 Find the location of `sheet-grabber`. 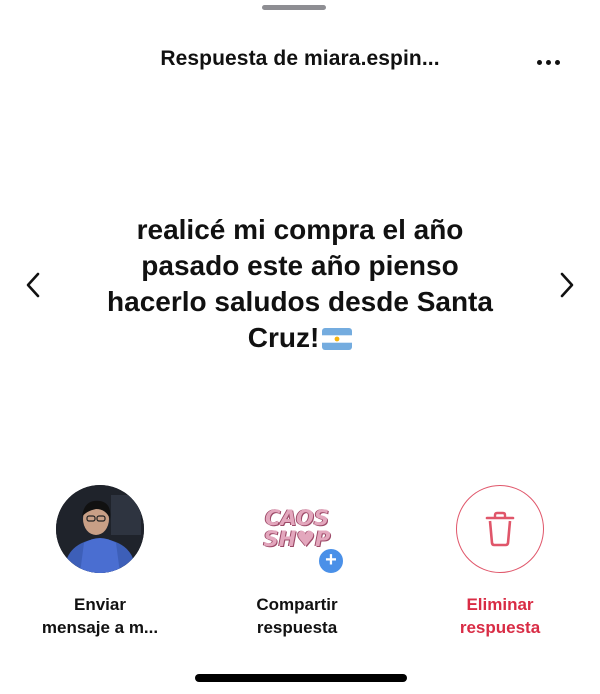

sheet-grabber is located at coordinates (294, 7).